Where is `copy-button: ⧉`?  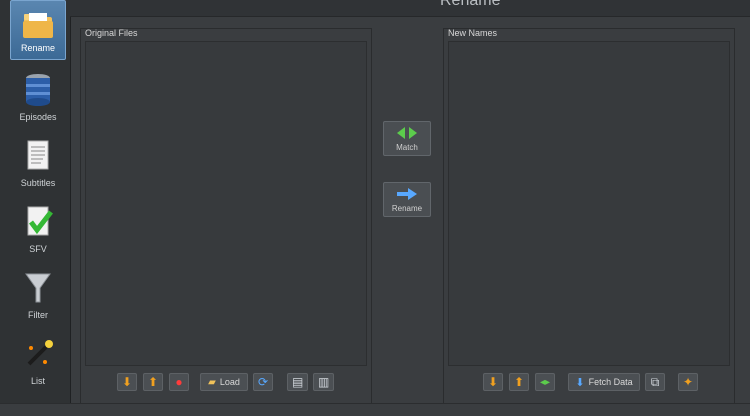 copy-button: ⧉ is located at coordinates (655, 382).